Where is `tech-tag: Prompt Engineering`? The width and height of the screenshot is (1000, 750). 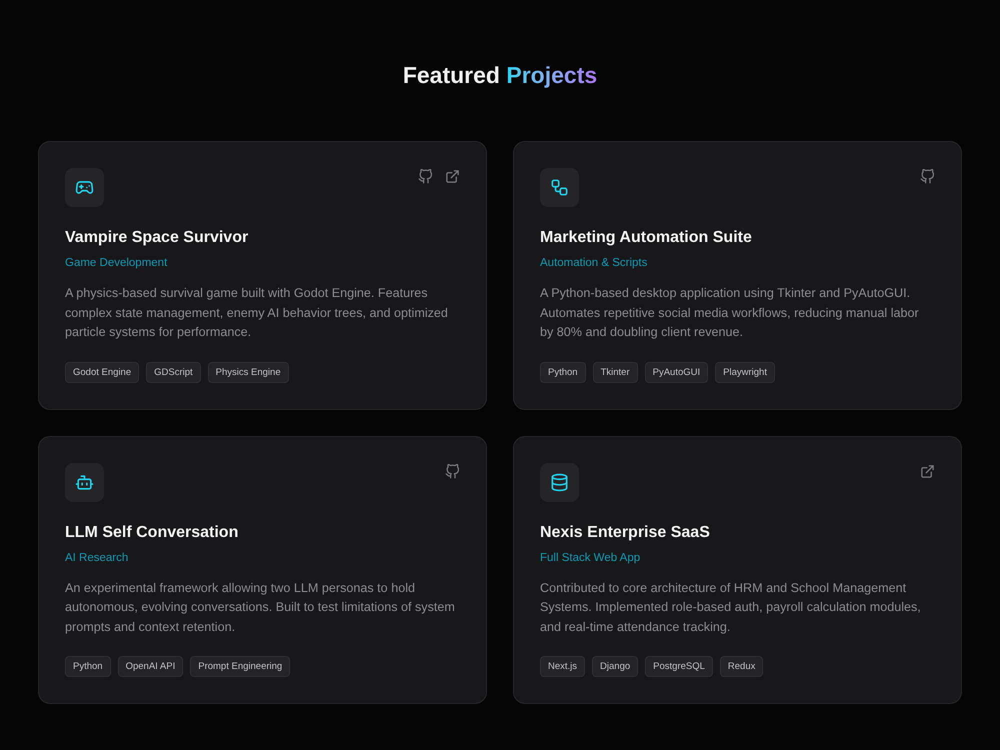
tech-tag: Prompt Engineering is located at coordinates (240, 666).